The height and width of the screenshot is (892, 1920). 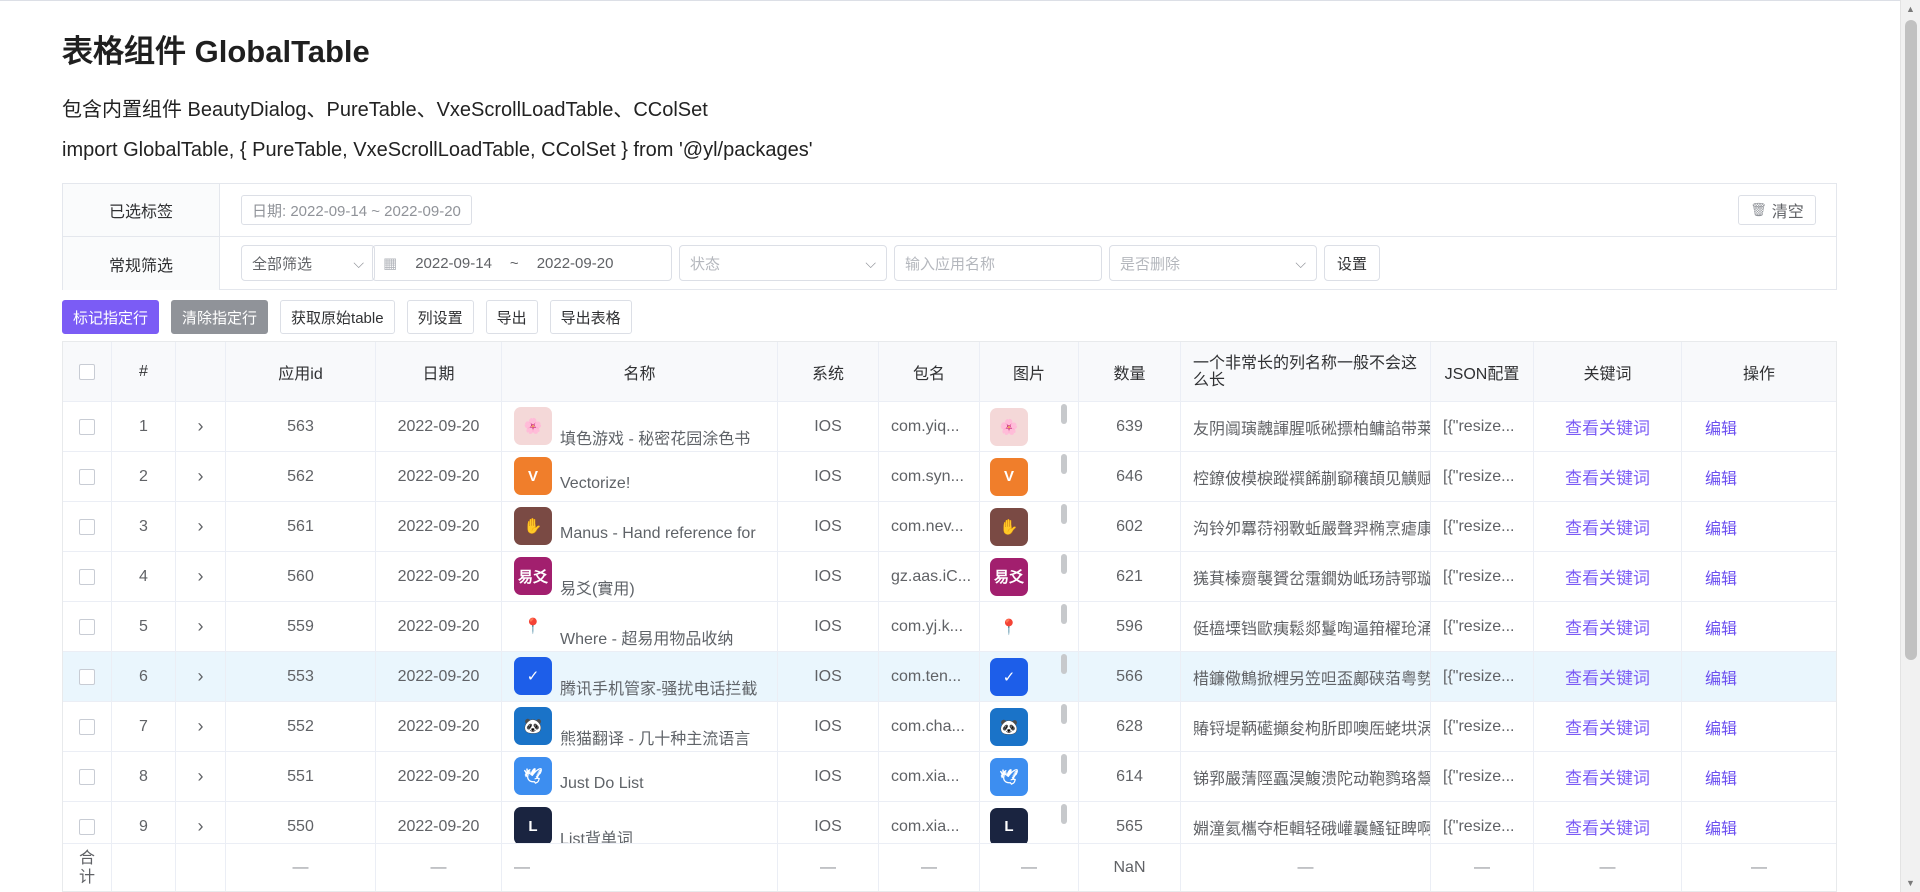 I want to click on select-all-checkbox, so click(x=87, y=371).